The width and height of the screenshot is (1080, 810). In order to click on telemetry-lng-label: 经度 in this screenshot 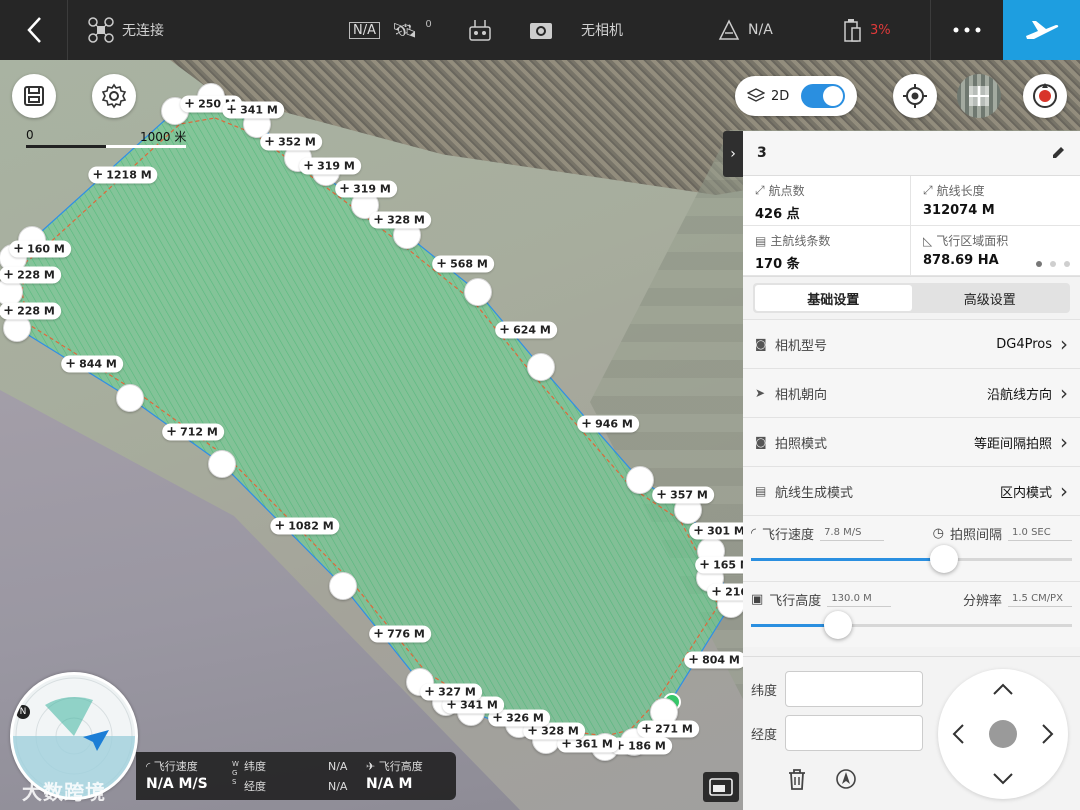, I will do `click(255, 786)`.